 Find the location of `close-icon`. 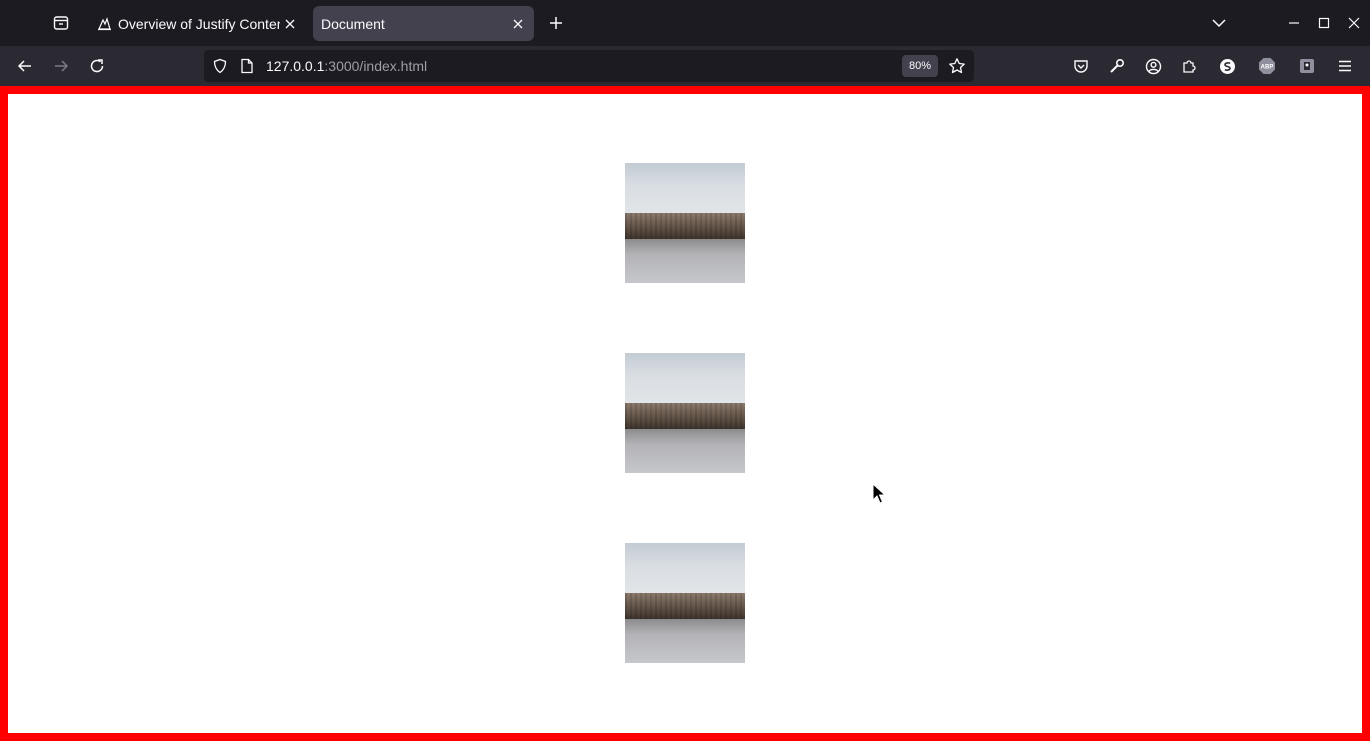

close-icon is located at coordinates (1354, 23).